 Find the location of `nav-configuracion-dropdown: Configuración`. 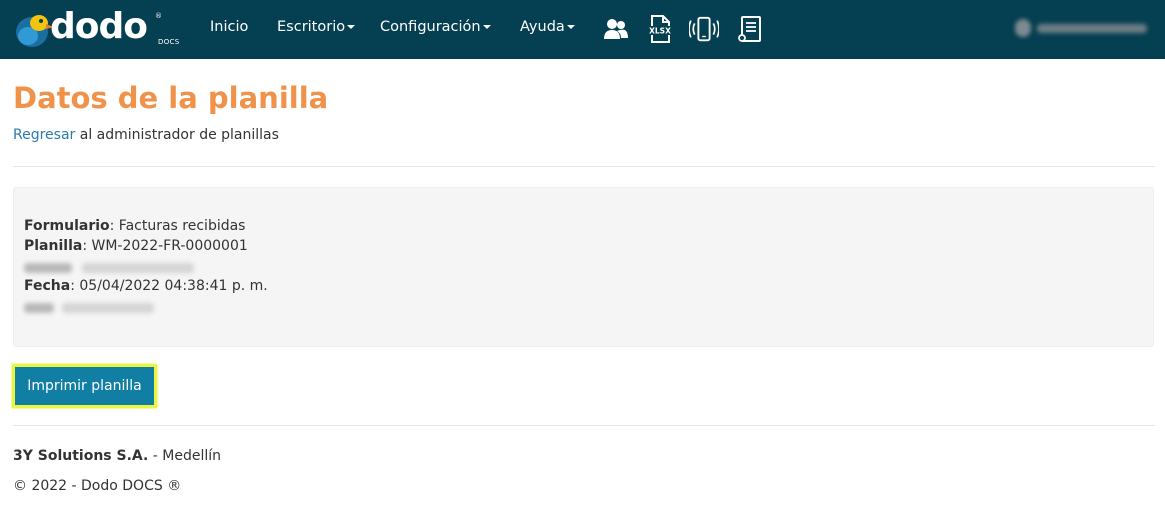

nav-configuracion-dropdown: Configuración is located at coordinates (435, 27).